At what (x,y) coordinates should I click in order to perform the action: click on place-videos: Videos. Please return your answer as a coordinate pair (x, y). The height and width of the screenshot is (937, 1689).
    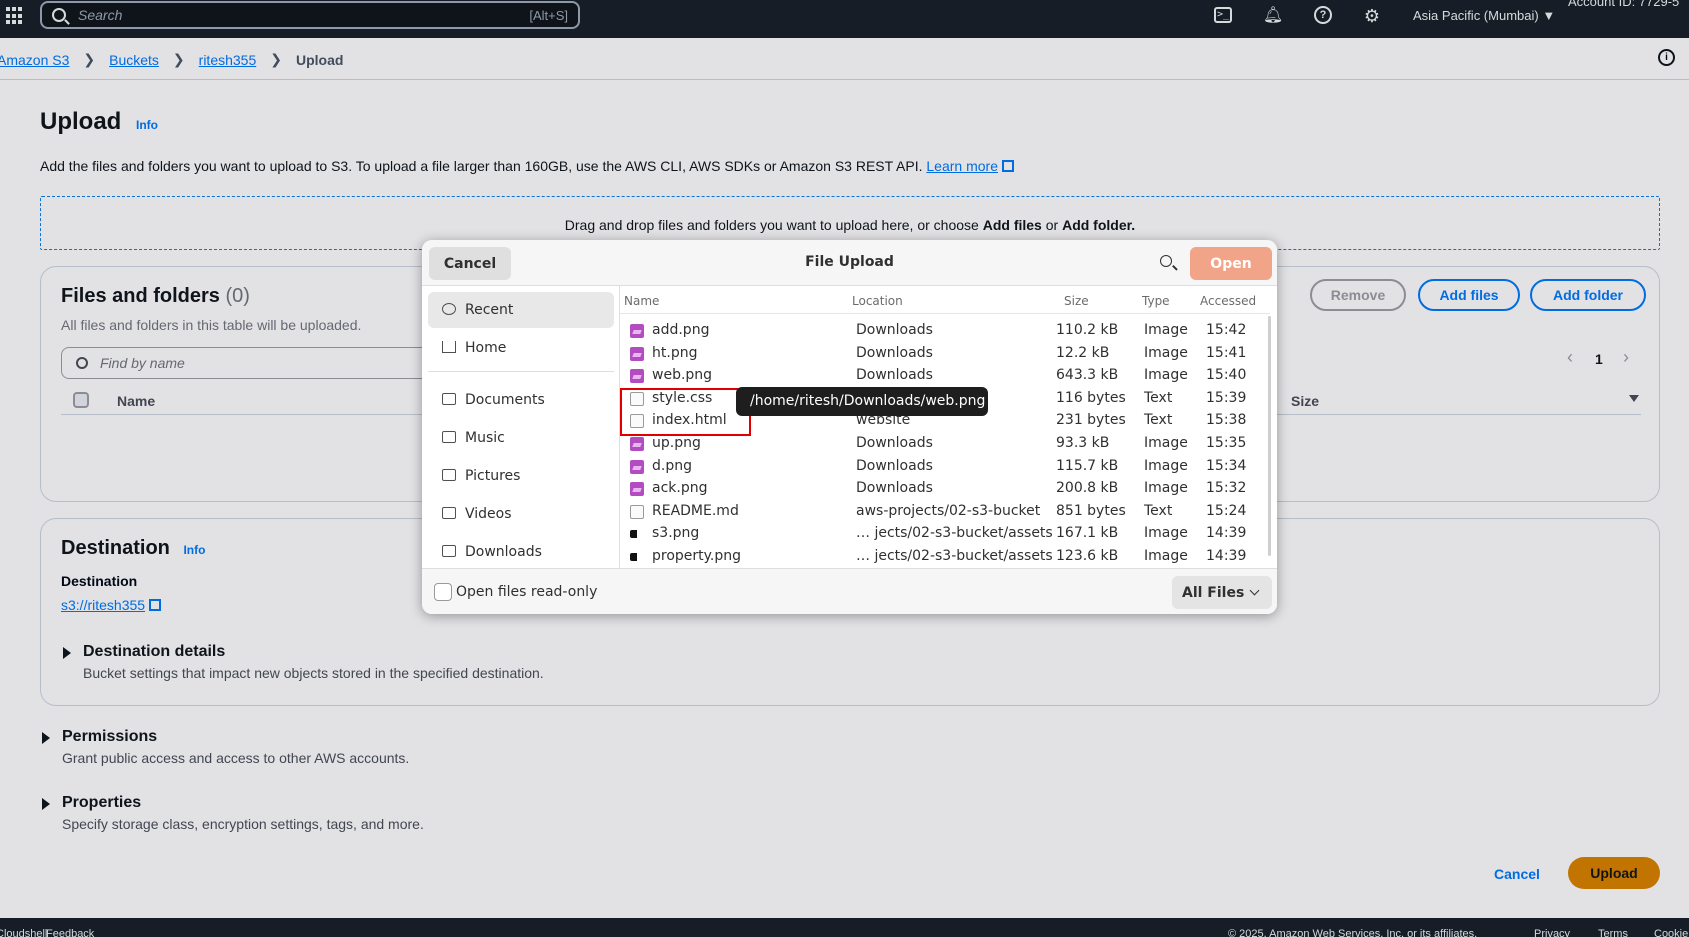
    Looking at the image, I should click on (521, 514).